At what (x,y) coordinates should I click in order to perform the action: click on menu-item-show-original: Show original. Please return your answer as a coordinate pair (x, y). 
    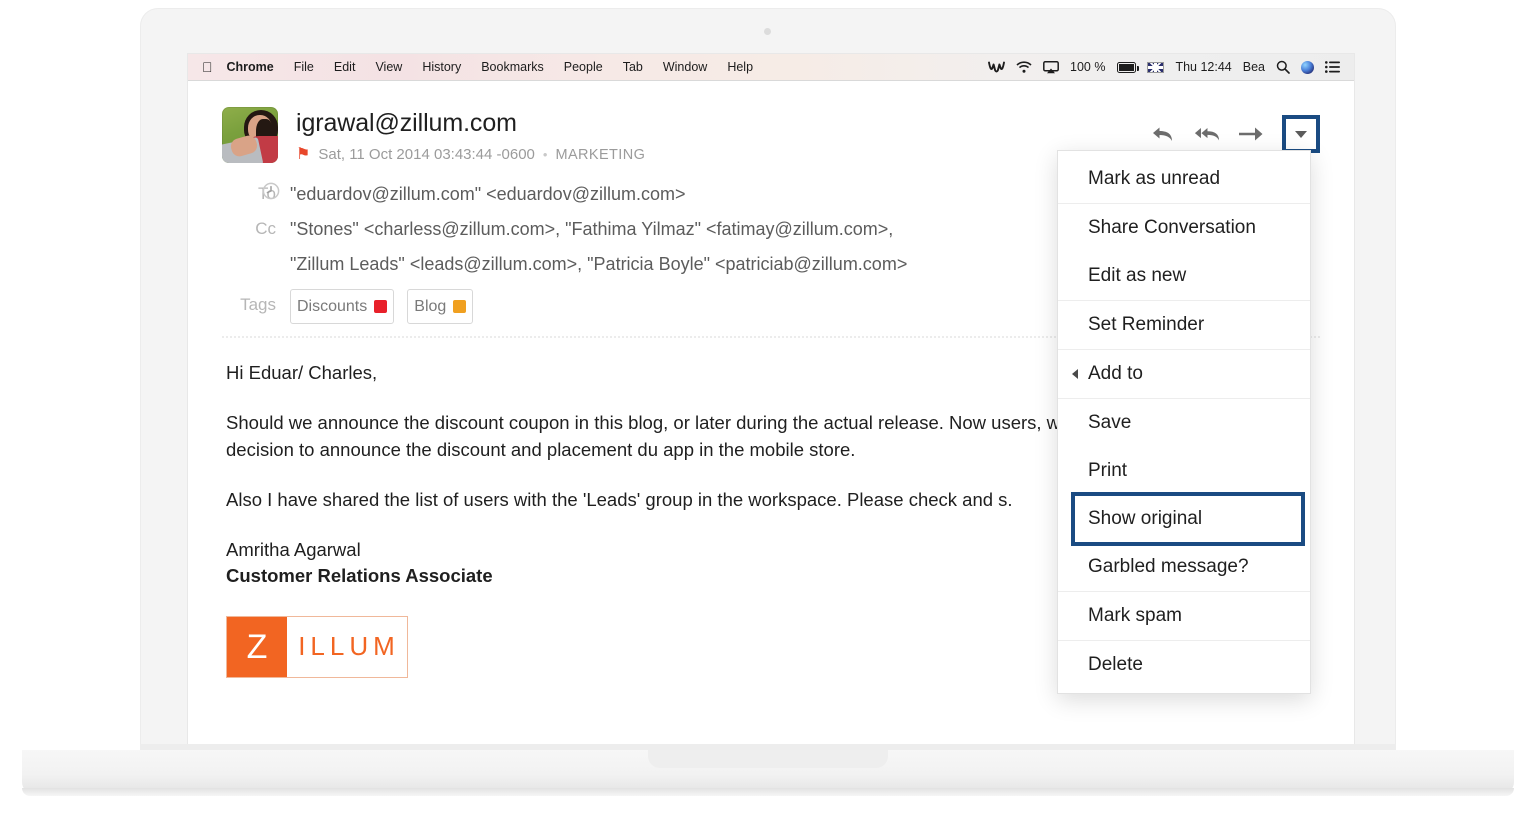
    Looking at the image, I should click on (1188, 519).